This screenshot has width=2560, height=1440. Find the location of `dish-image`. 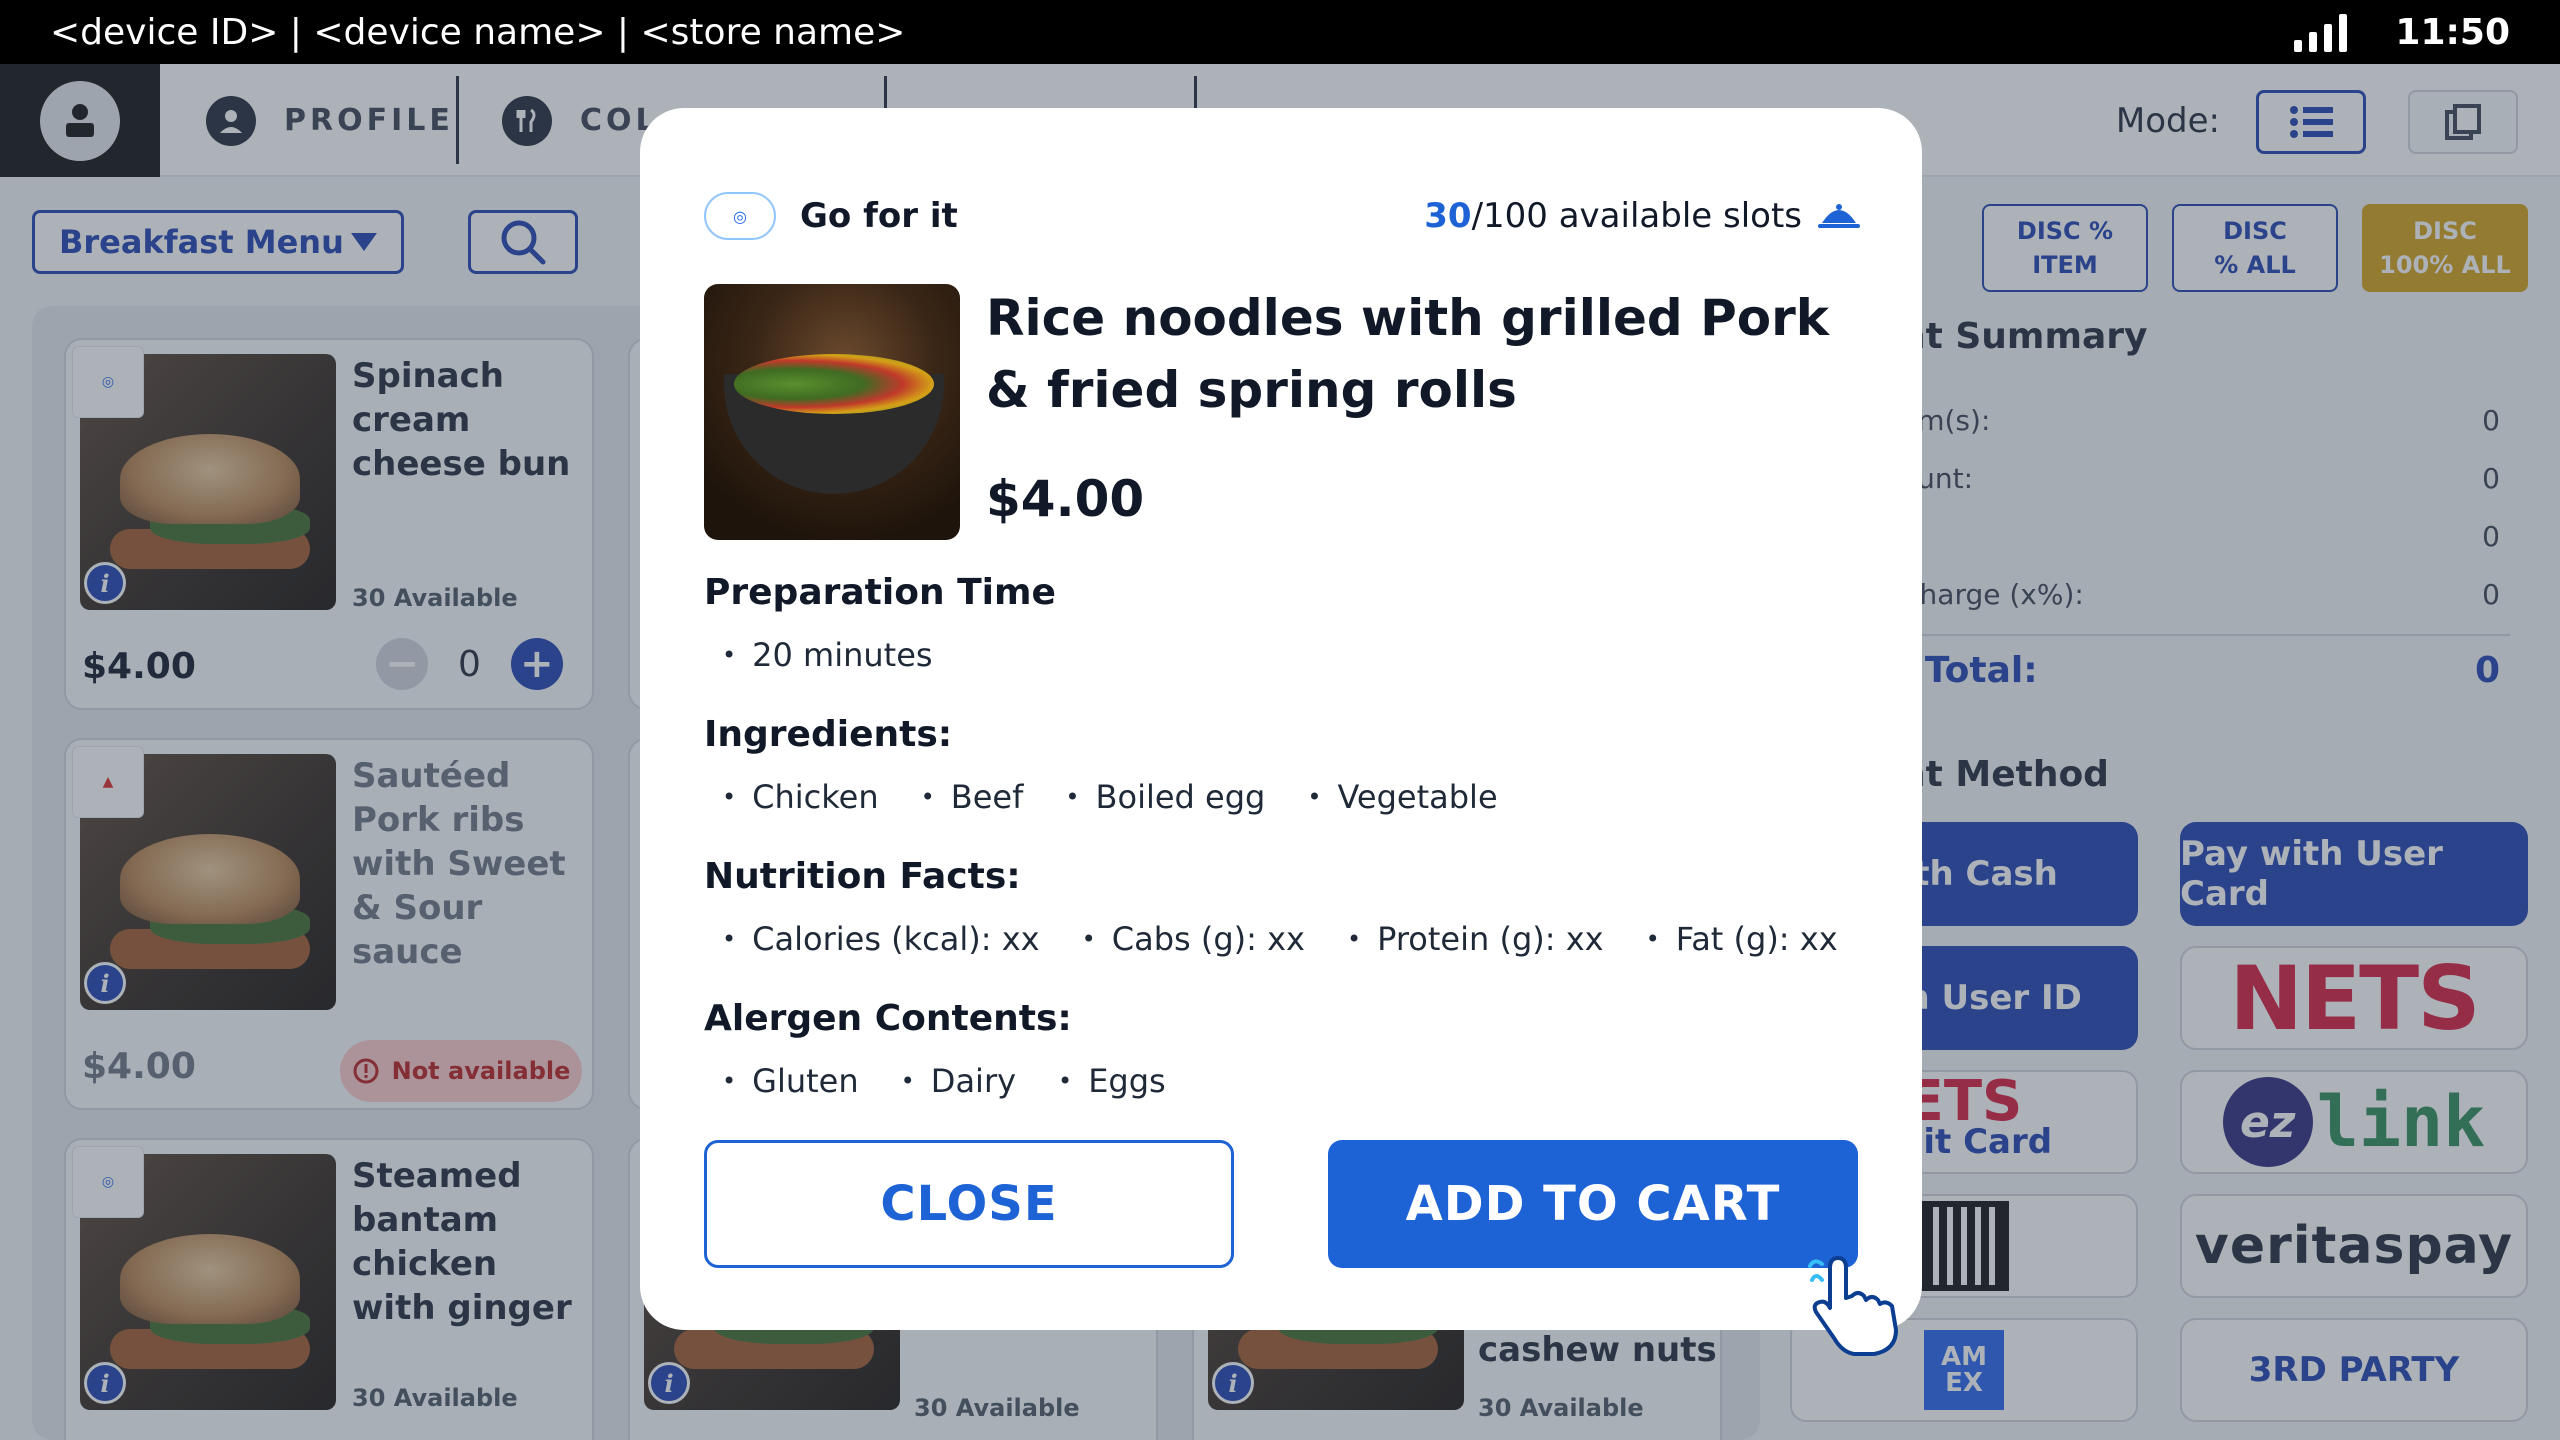

dish-image is located at coordinates (832, 412).